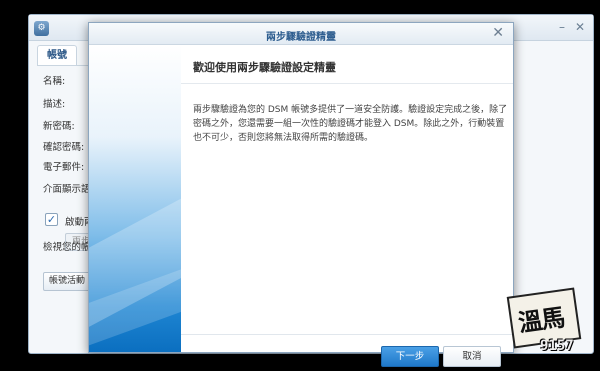  I want to click on watermark-stamp: 溫馬 9157, so click(548, 326).